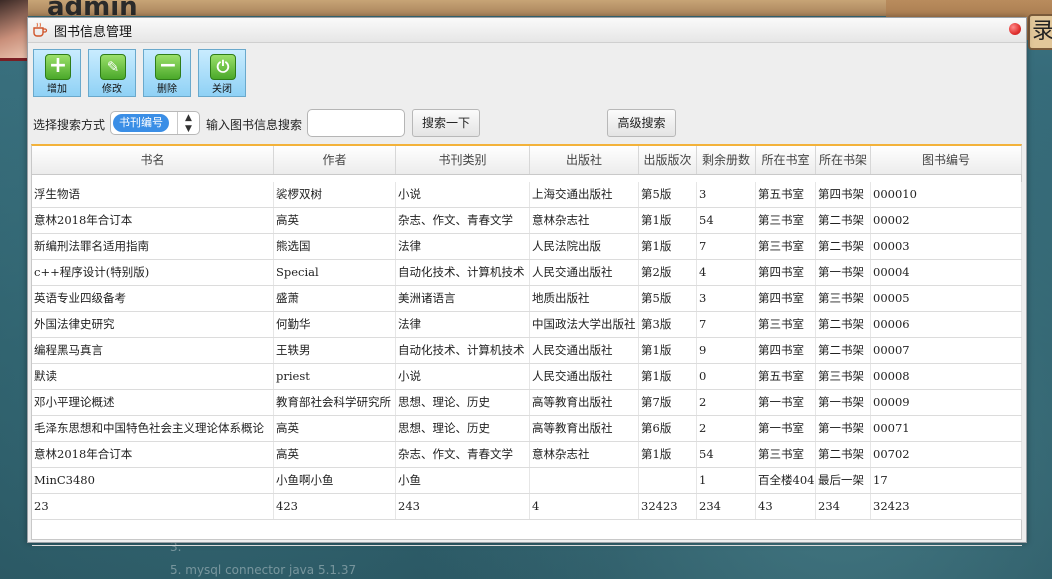 The image size is (1052, 579). What do you see at coordinates (946, 220) in the screenshot?
I see `cell-book-id: 00002` at bounding box center [946, 220].